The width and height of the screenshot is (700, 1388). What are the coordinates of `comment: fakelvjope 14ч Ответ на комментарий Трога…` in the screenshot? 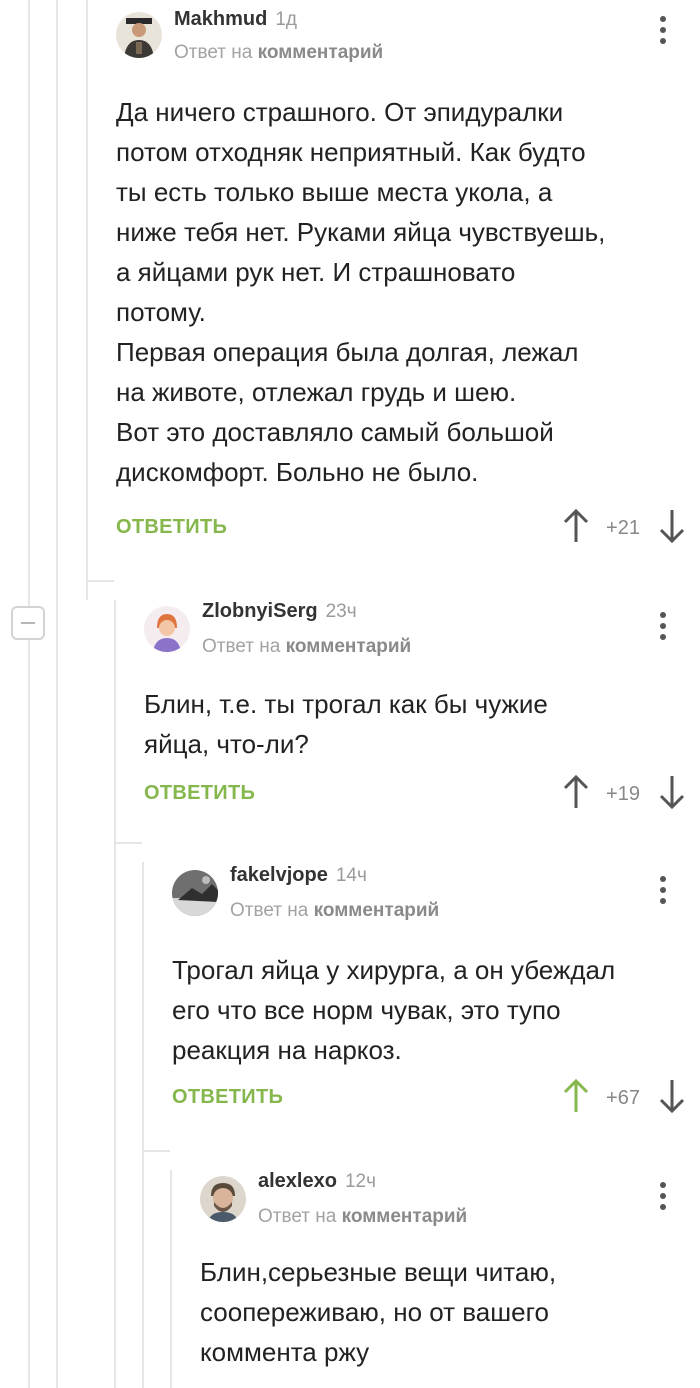 It's located at (436, 988).